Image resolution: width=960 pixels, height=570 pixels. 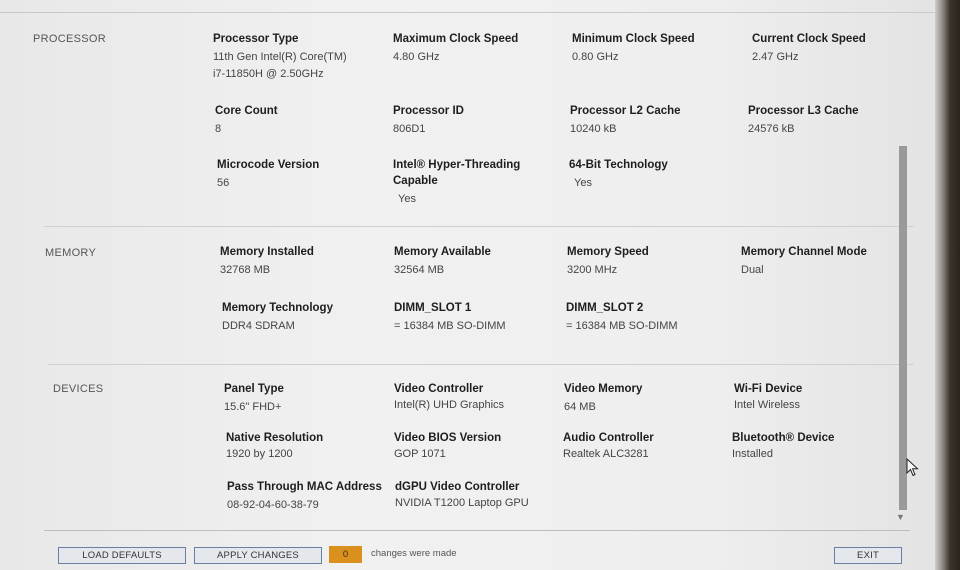 What do you see at coordinates (477, 530) in the screenshot?
I see `footer-divider` at bounding box center [477, 530].